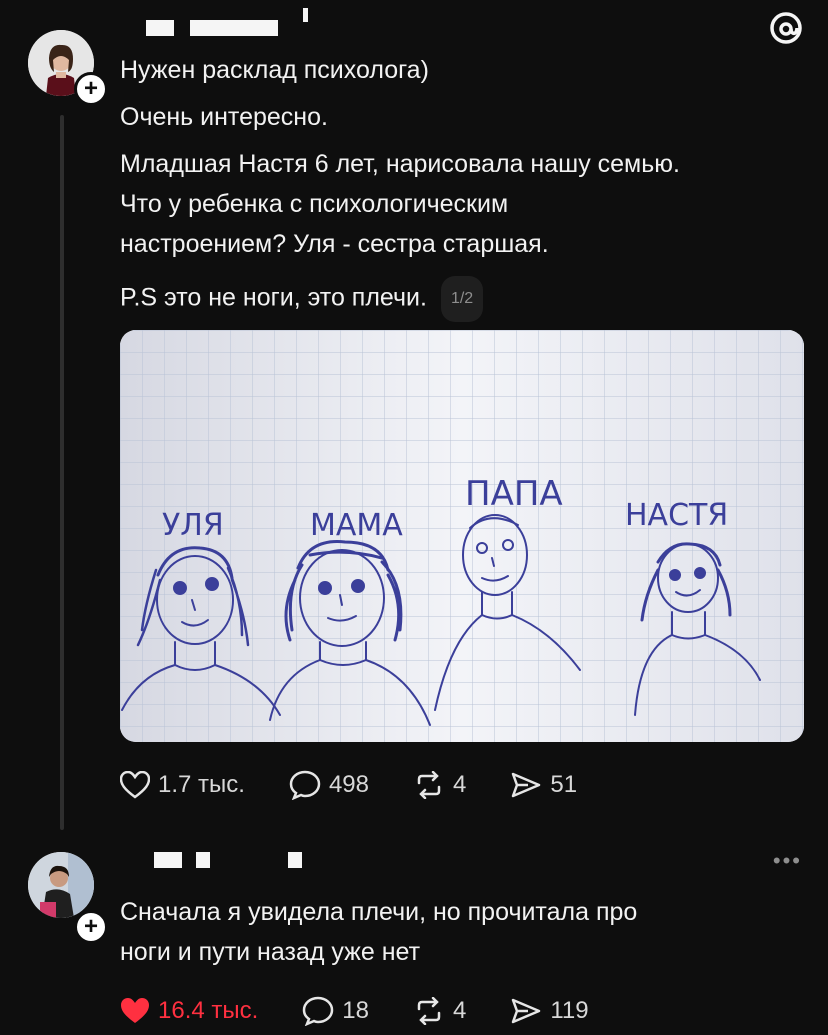 This screenshot has width=828, height=1035. I want to click on drawing-label-papa: ПАПА, so click(514, 494).